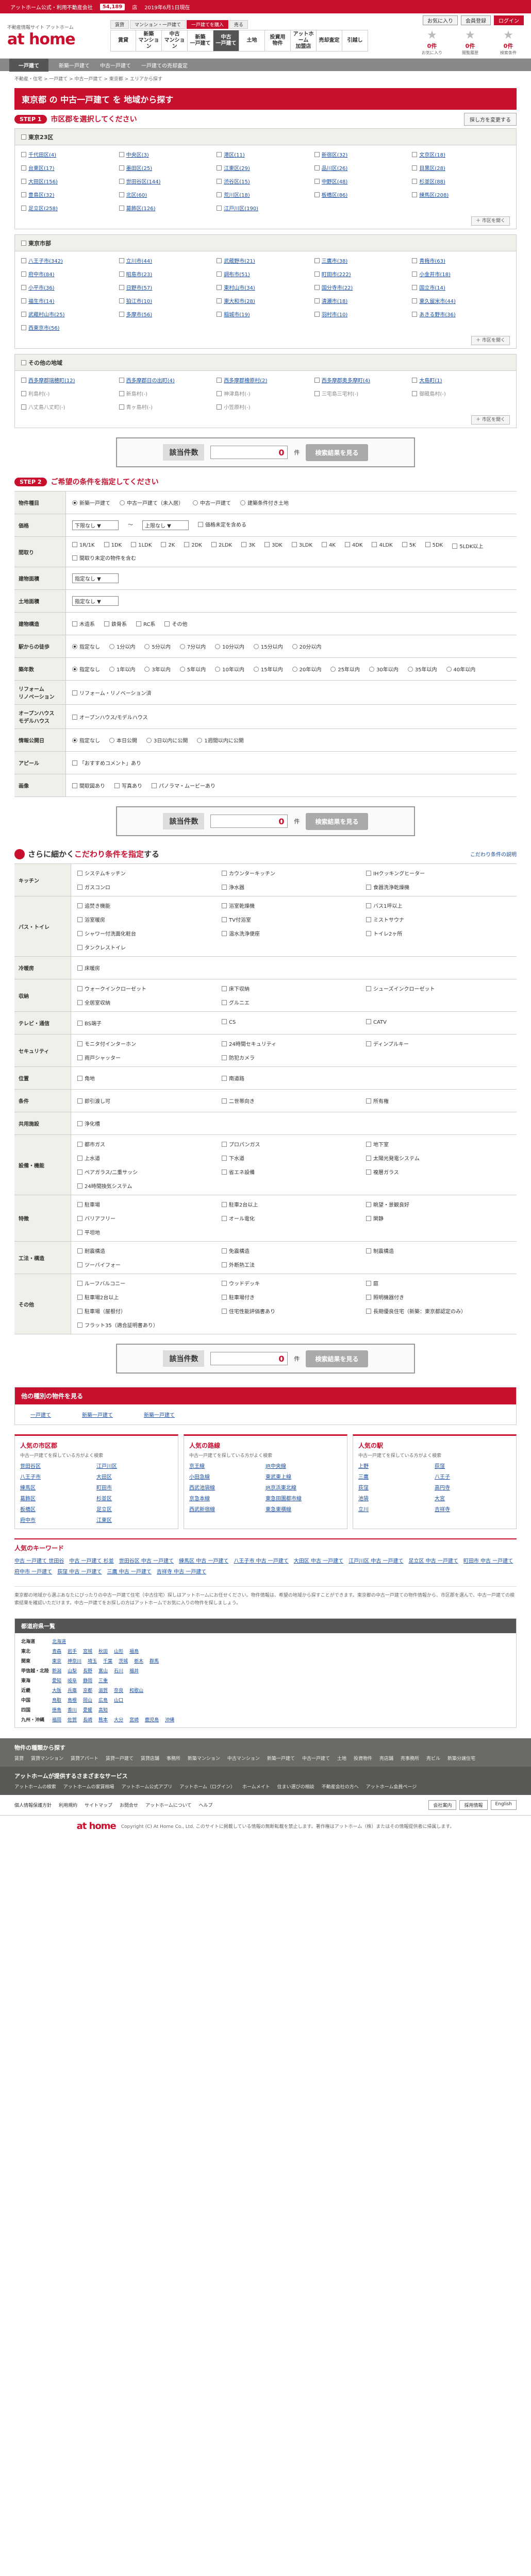 This screenshot has width=531, height=2576. What do you see at coordinates (227, 1476) in the screenshot?
I see `popular-link: 小田急線` at bounding box center [227, 1476].